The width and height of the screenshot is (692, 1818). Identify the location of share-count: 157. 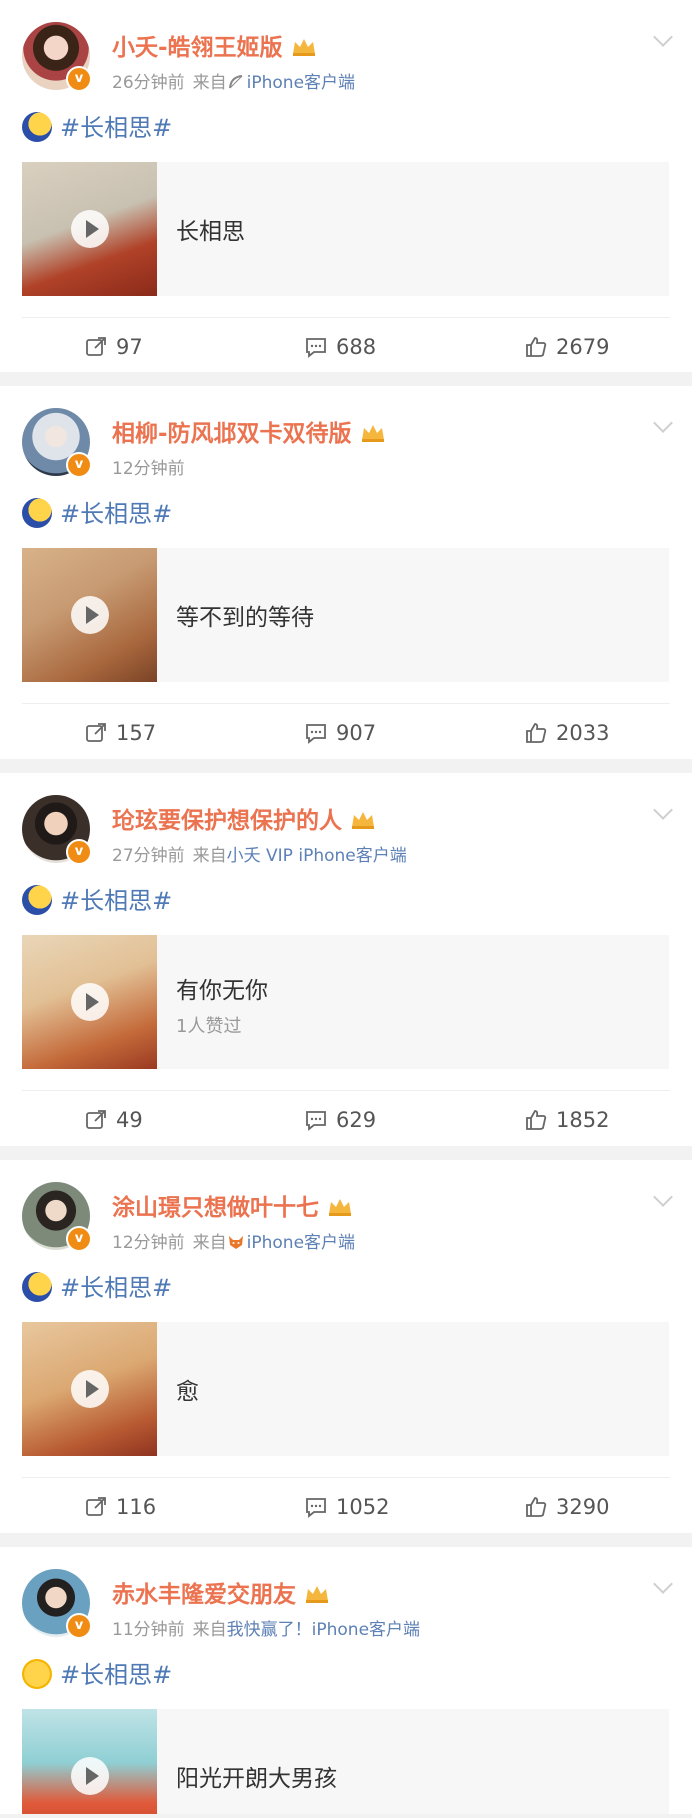
(136, 733).